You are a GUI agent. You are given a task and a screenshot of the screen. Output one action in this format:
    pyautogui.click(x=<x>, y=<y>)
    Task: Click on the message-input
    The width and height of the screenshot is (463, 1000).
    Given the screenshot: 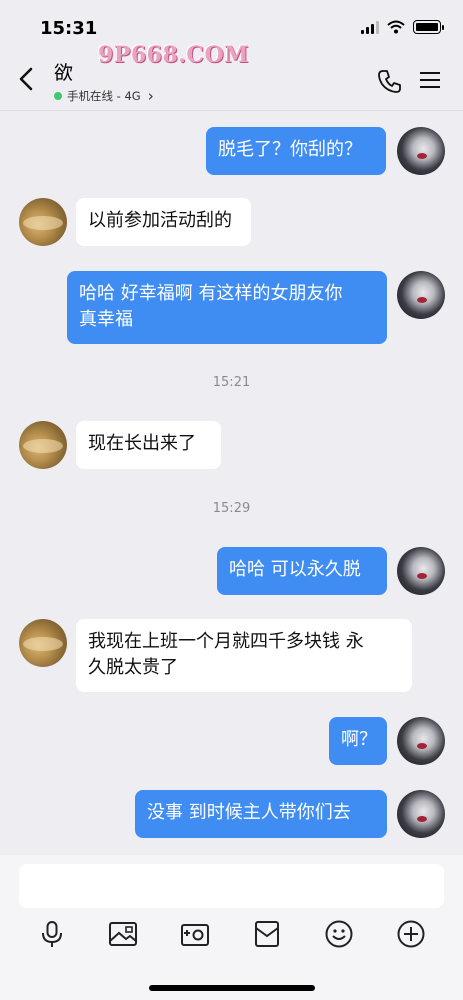 What is the action you would take?
    pyautogui.click(x=231, y=886)
    